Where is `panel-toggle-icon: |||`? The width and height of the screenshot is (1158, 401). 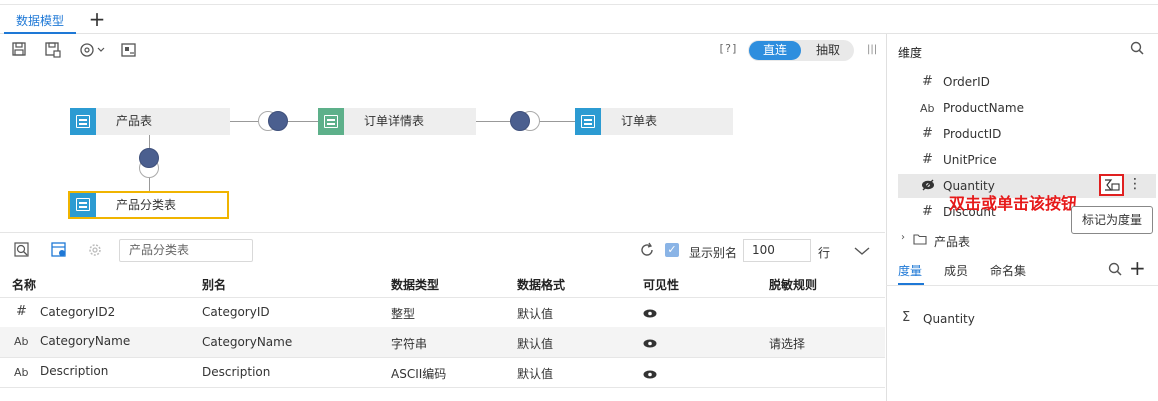
panel-toggle-icon: ||| is located at coordinates (872, 50).